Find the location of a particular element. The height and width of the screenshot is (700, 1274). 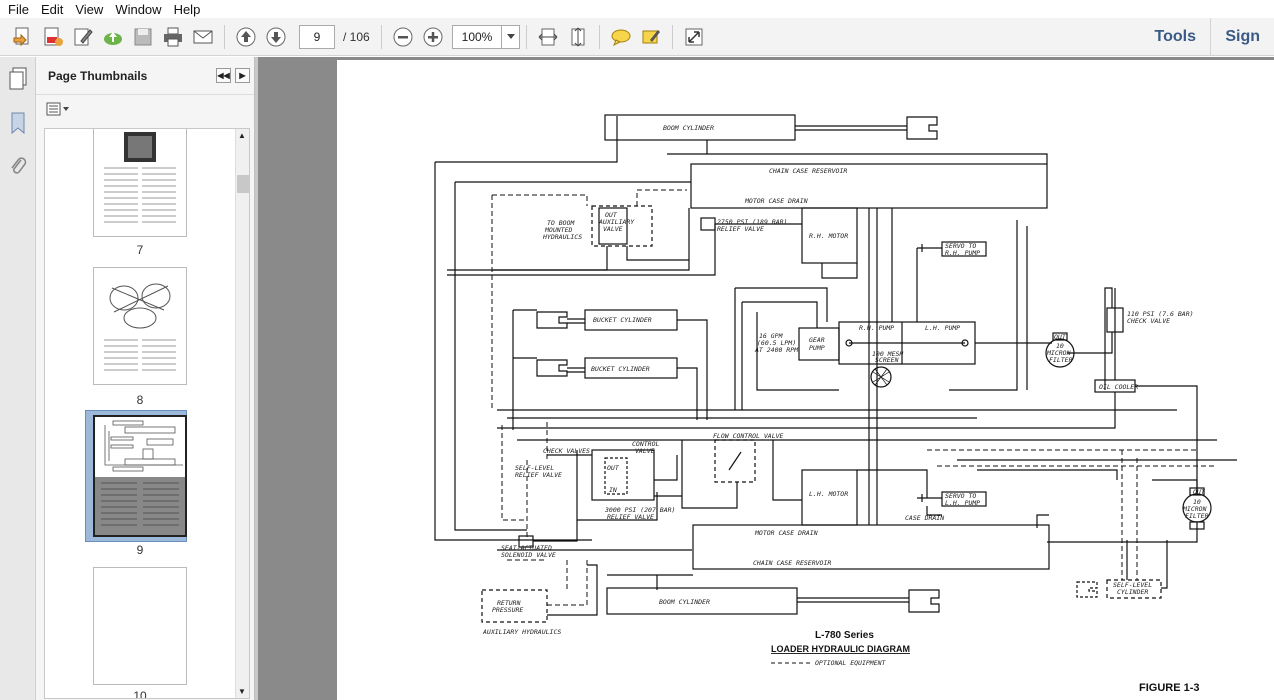

bookmark-icon is located at coordinates (18, 123).